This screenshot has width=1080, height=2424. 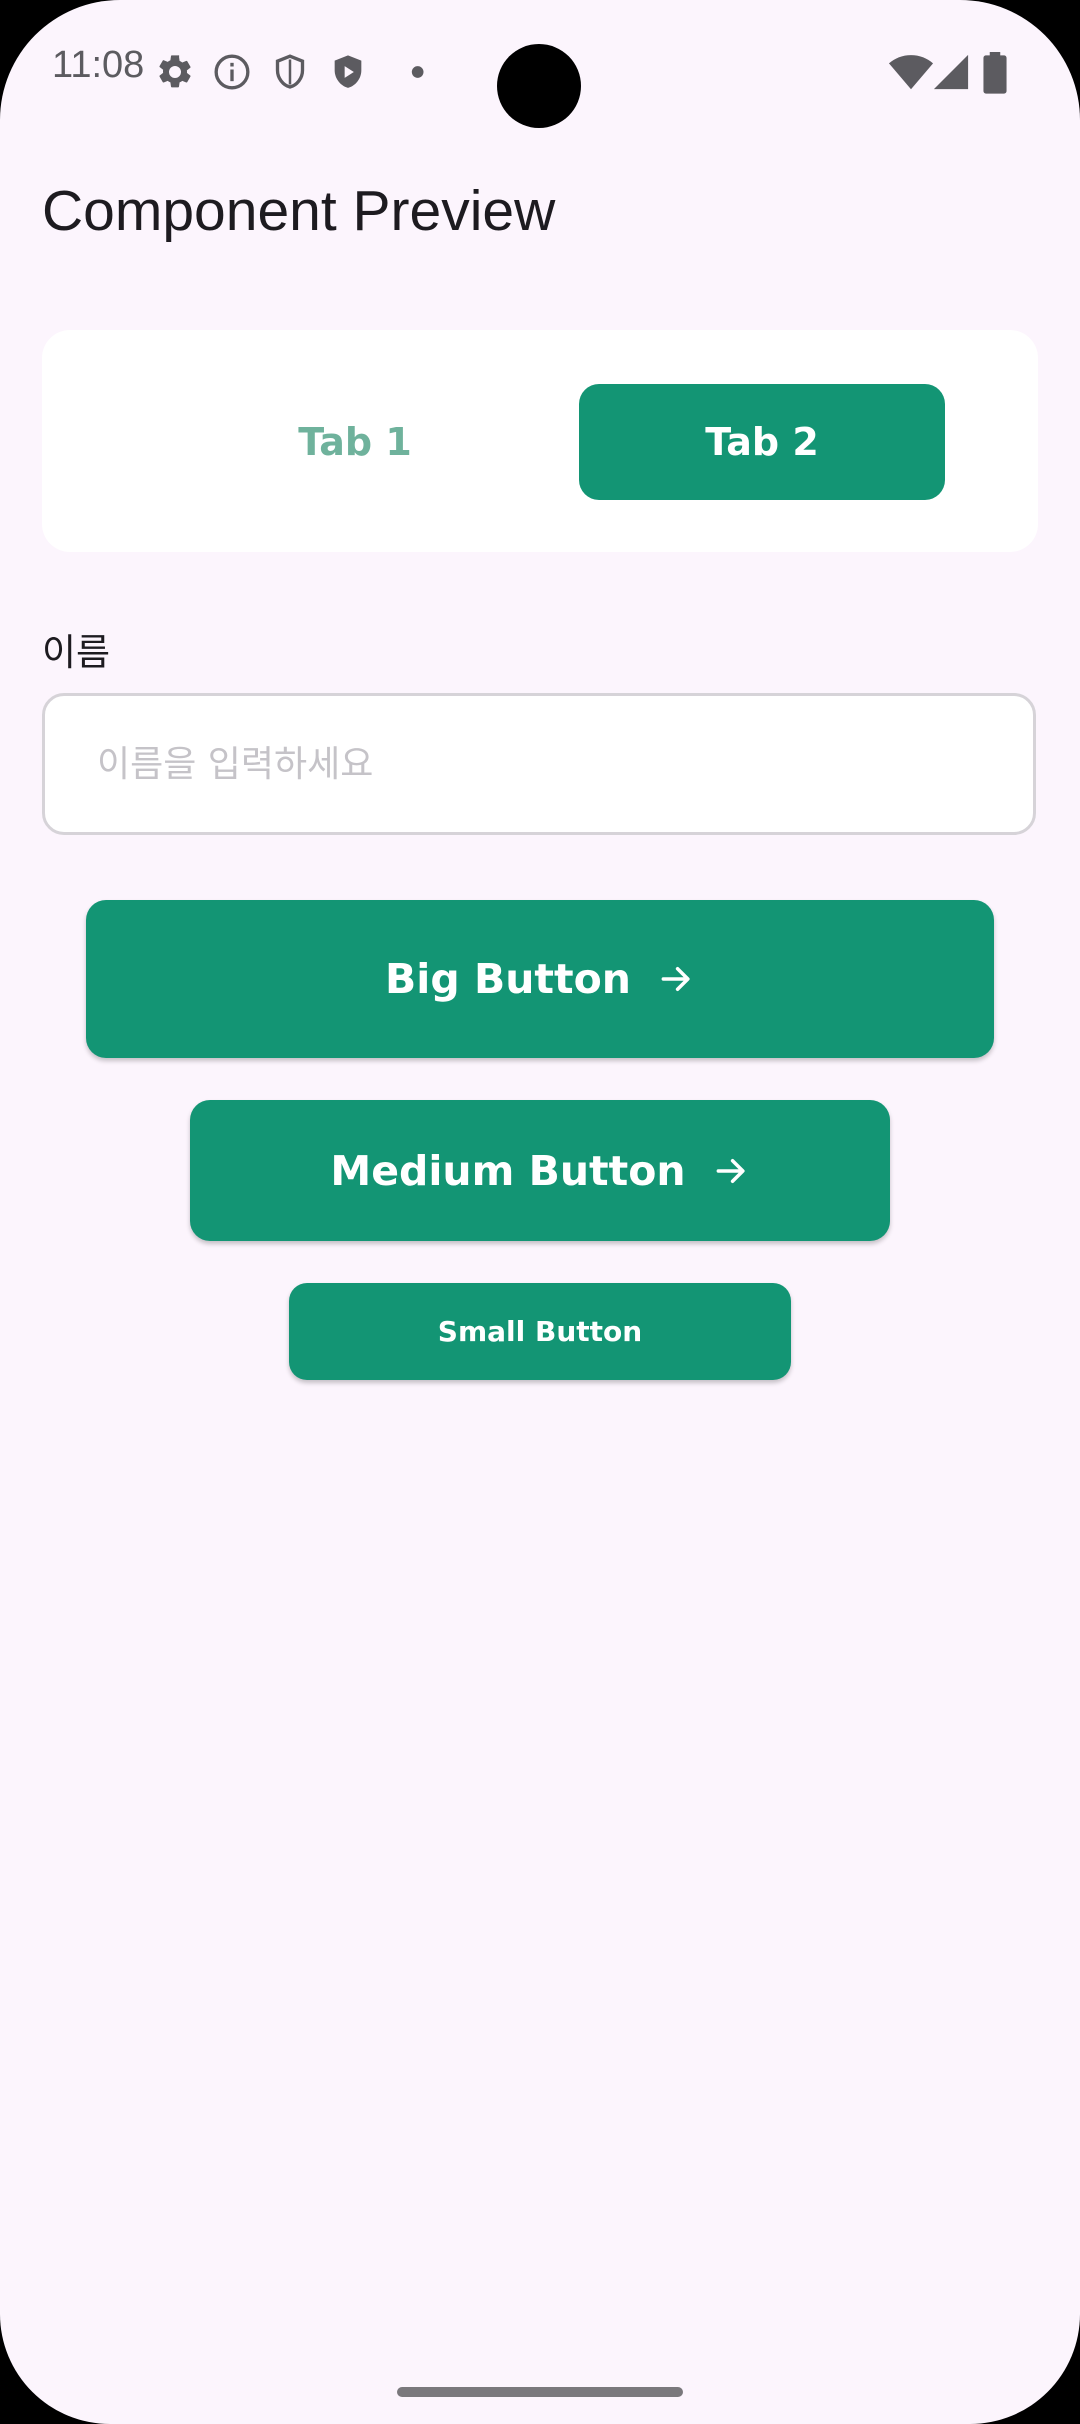 What do you see at coordinates (508, 1170) in the screenshot?
I see `medium-button-label: Medium Button` at bounding box center [508, 1170].